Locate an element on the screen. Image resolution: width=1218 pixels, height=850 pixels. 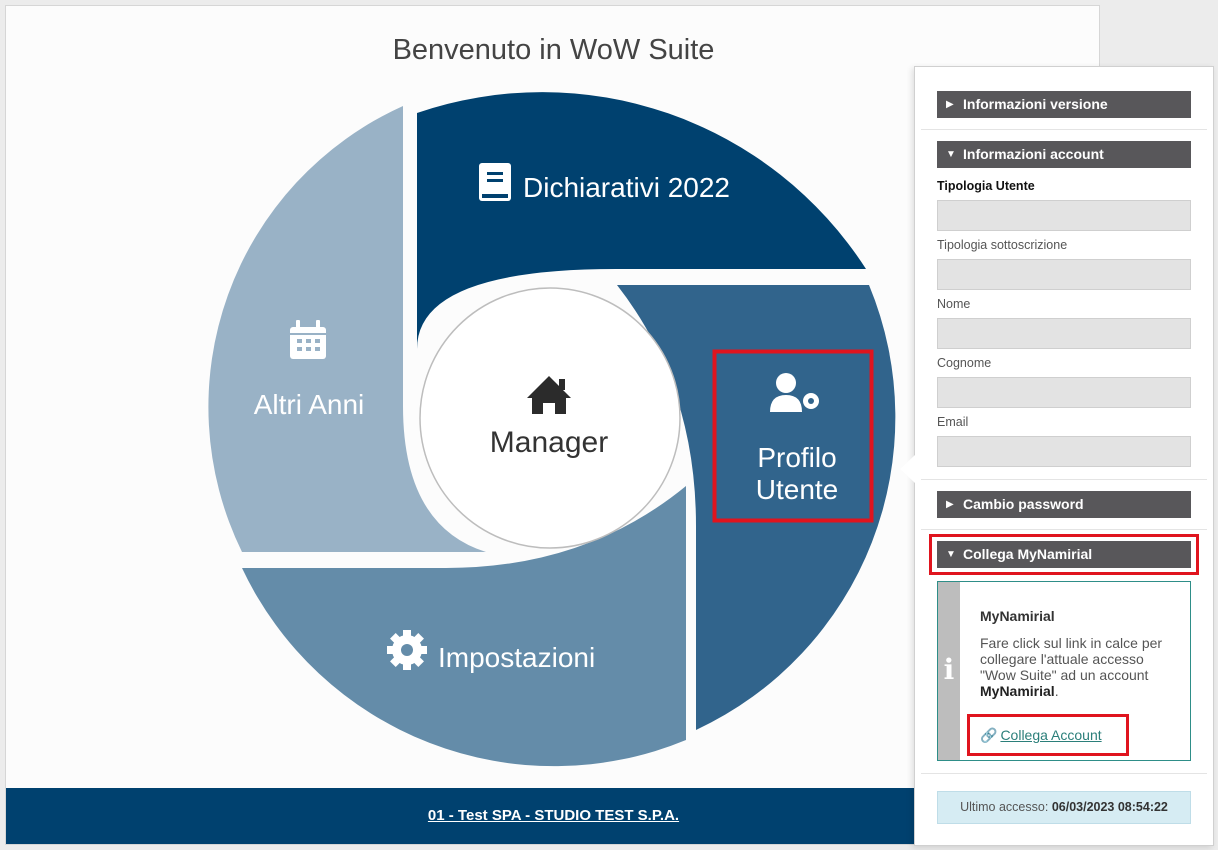
last-access-label: Ultimo accesso: is located at coordinates (1004, 807).